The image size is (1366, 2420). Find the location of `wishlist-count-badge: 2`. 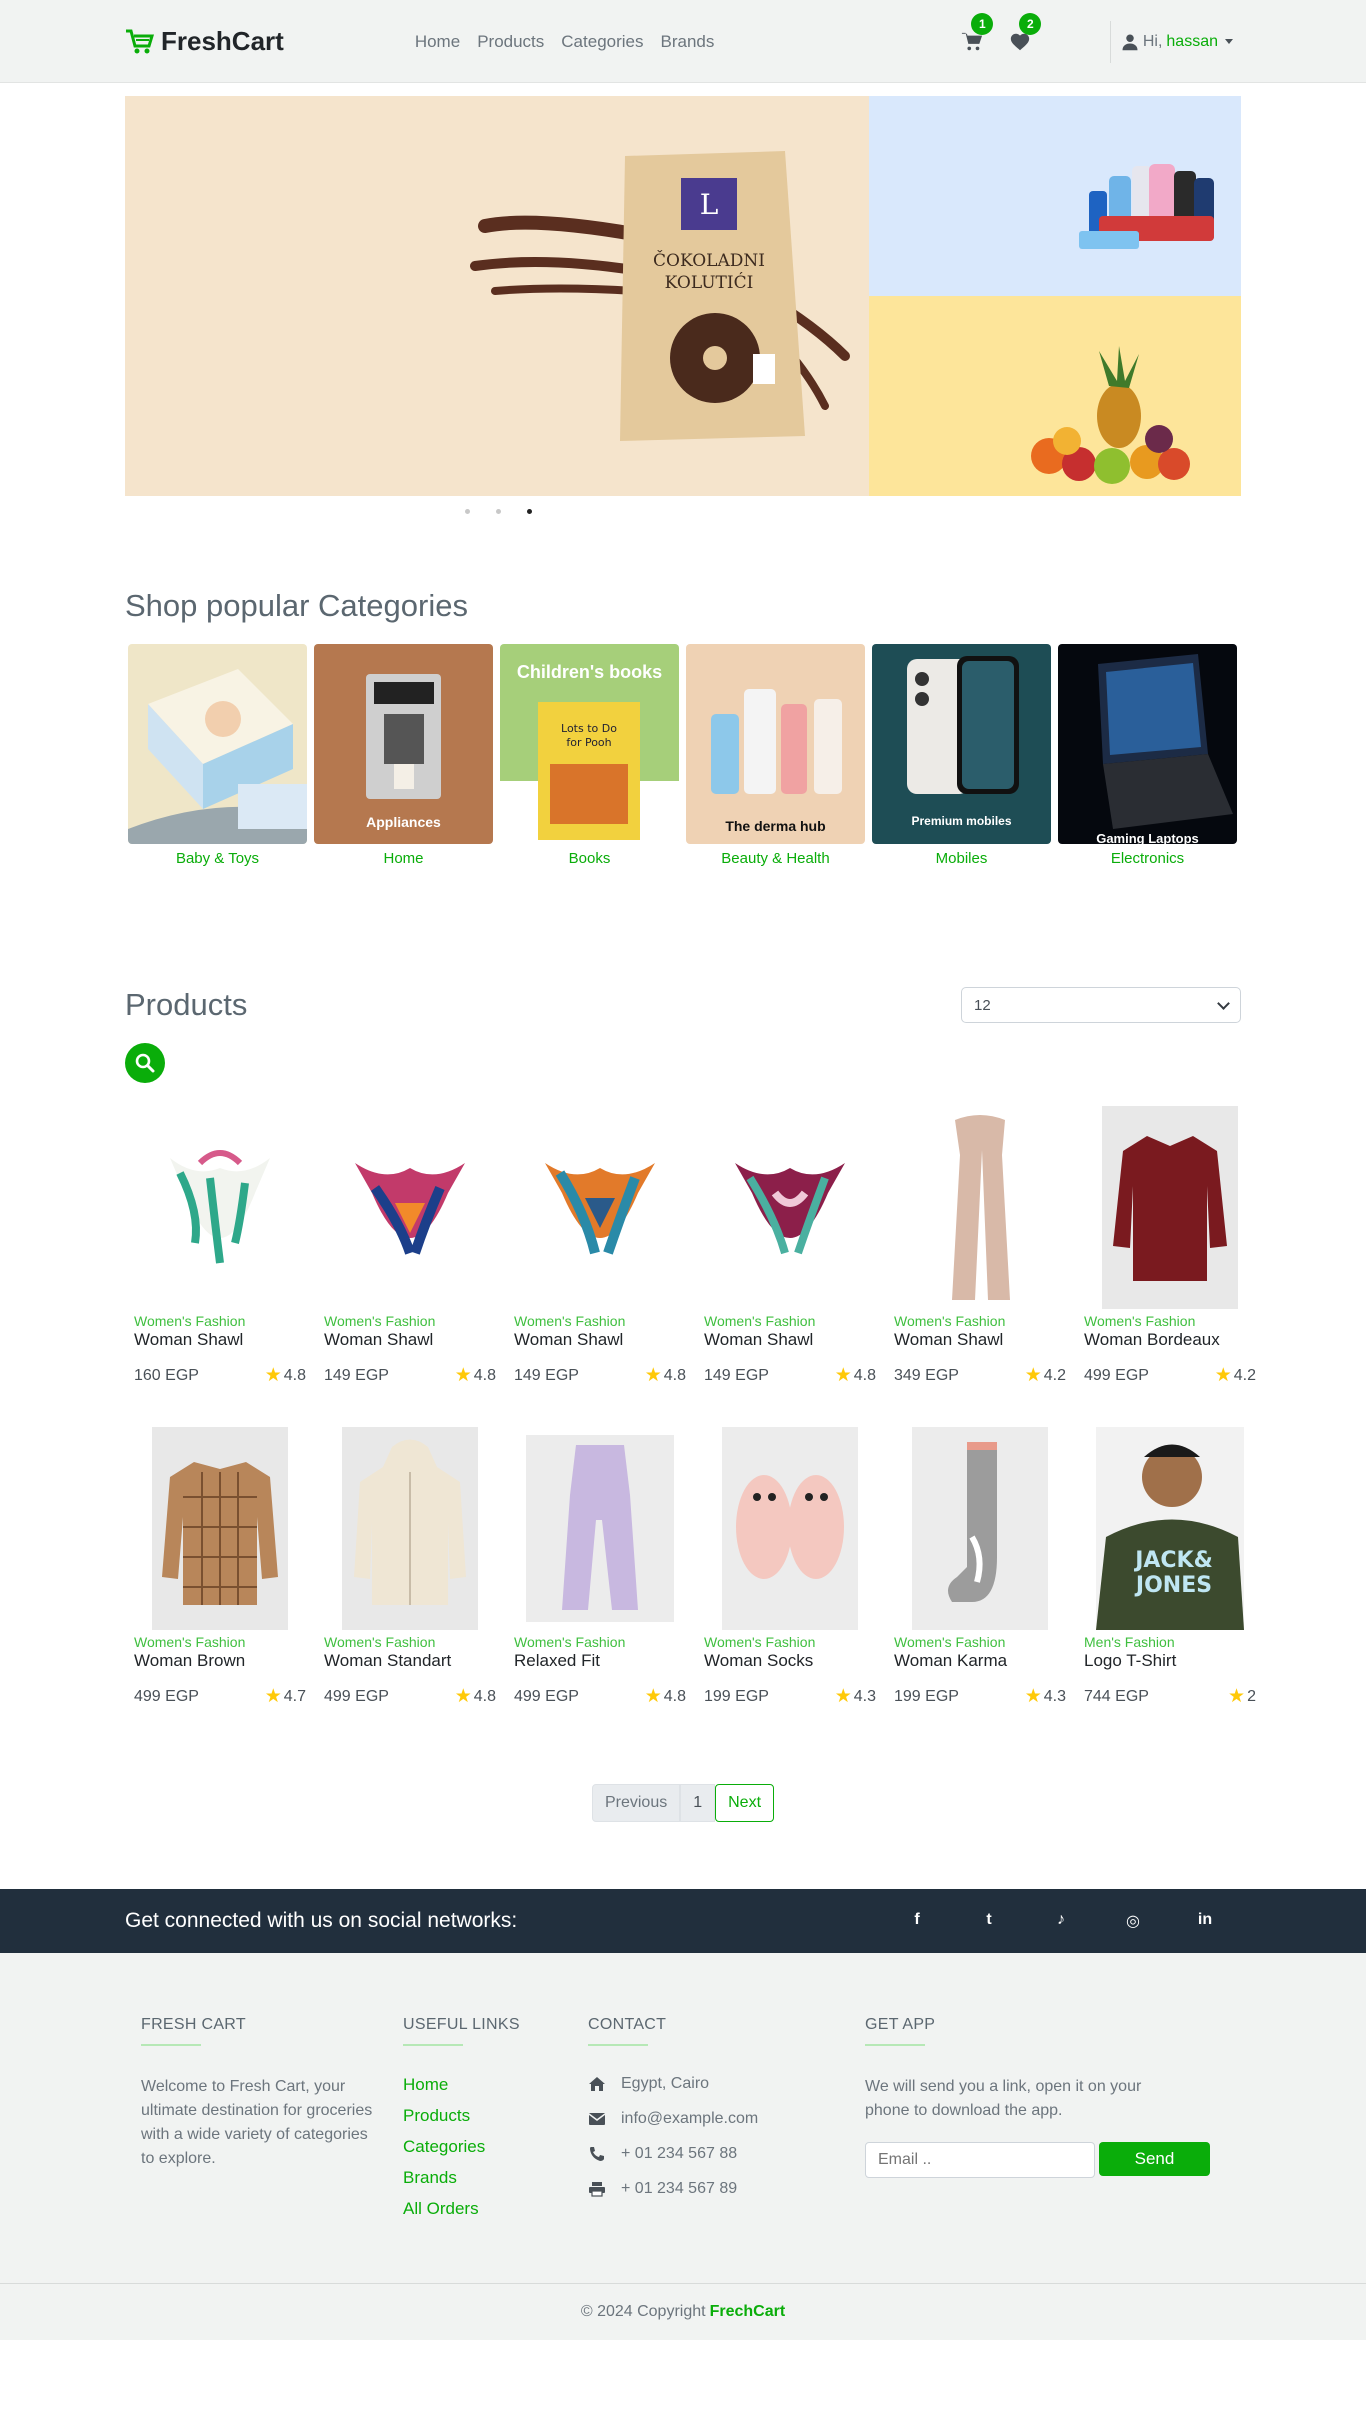

wishlist-count-badge: 2 is located at coordinates (1030, 23).